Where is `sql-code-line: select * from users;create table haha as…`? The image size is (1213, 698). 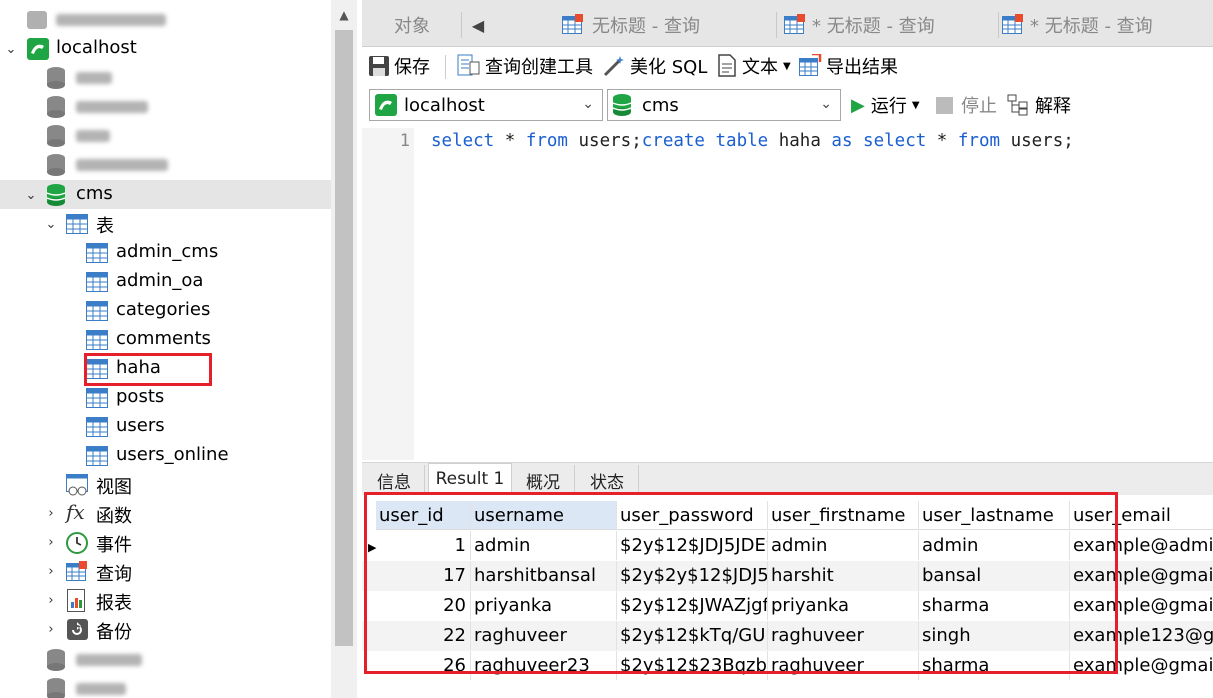
sql-code-line: select * from users;create table haha as… is located at coordinates (752, 141).